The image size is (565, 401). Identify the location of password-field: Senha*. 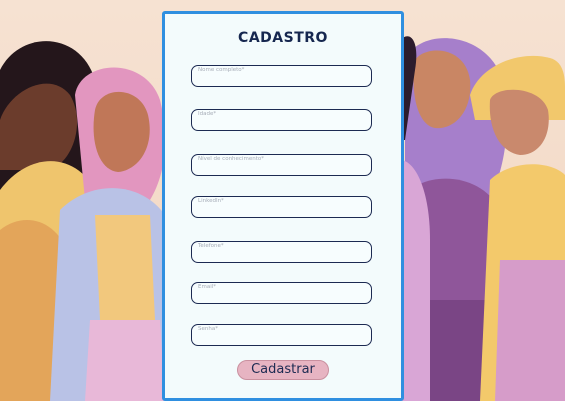
(281, 335).